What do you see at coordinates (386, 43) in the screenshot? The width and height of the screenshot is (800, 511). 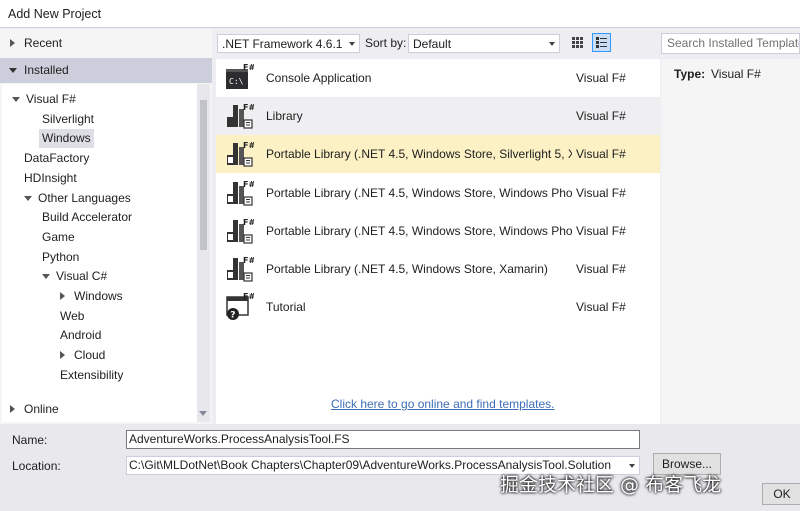 I see `sort-by-label: Sort by:` at bounding box center [386, 43].